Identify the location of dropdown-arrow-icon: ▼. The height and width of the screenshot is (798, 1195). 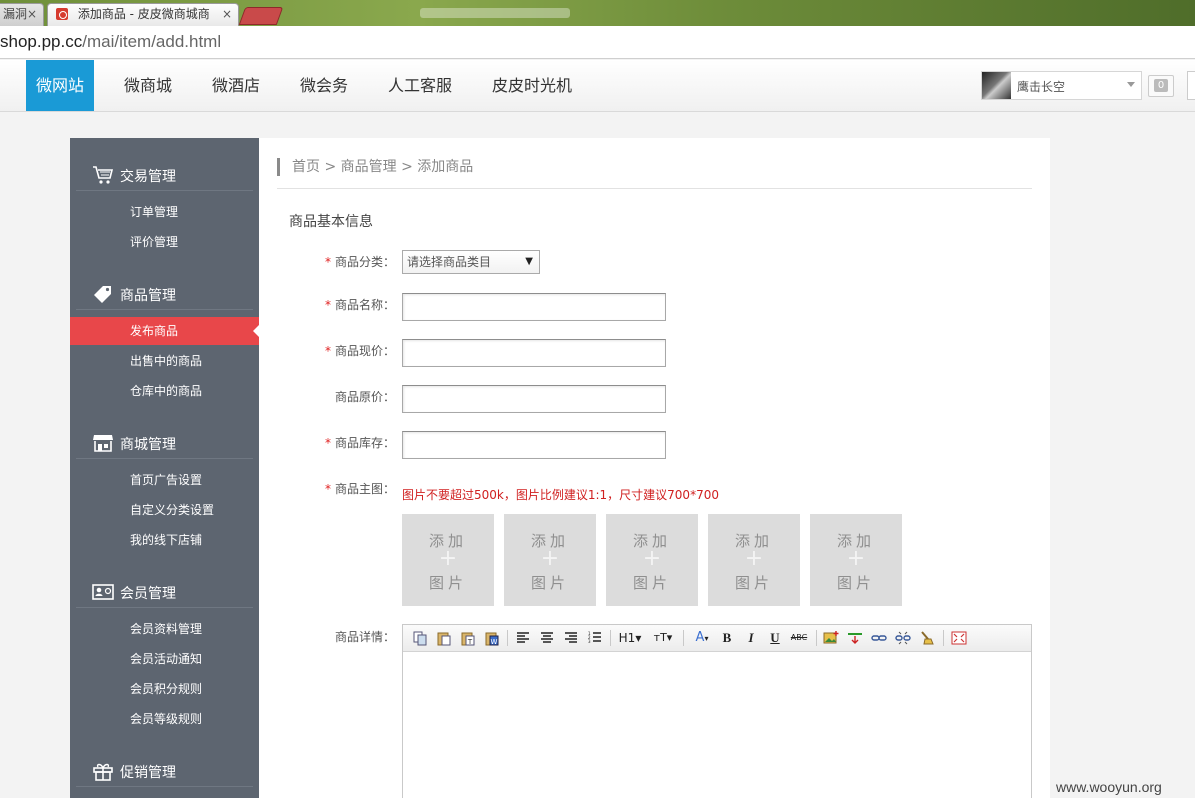
(529, 261).